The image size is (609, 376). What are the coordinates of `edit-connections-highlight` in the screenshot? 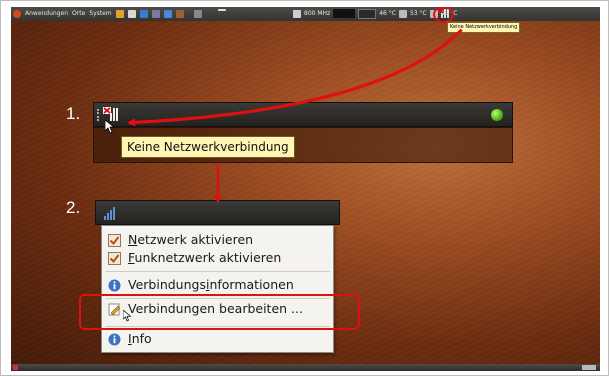 It's located at (219, 312).